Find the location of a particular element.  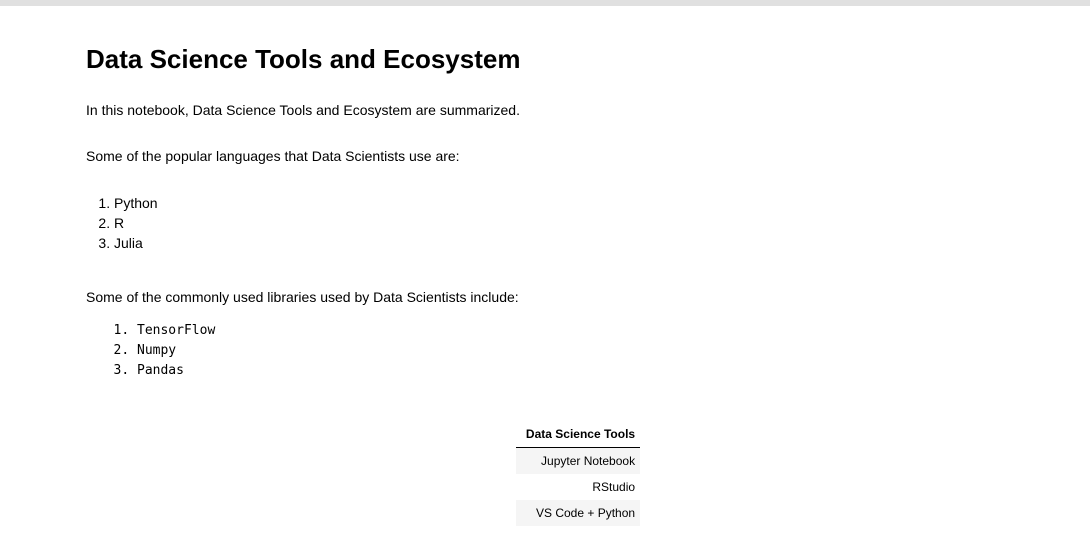

list-item-library: Pandas is located at coordinates (176, 371).